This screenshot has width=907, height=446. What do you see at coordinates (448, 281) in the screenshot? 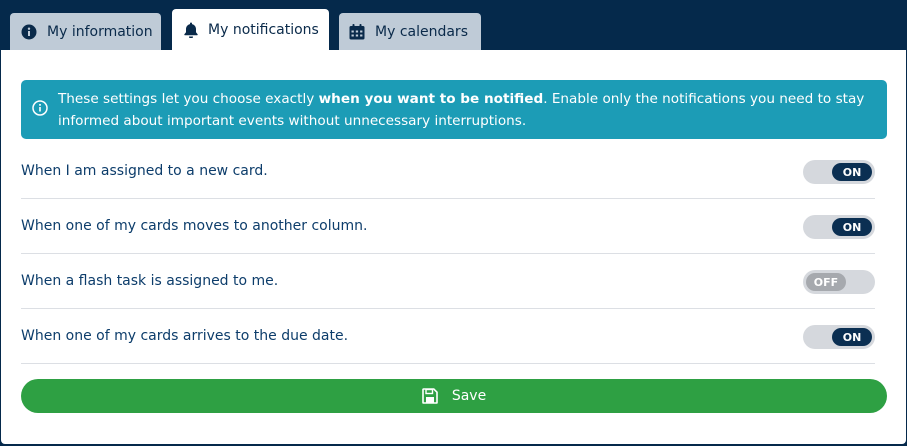
I see `setting-row-flash-task: When a flash task is assigned to me. OFF` at bounding box center [448, 281].